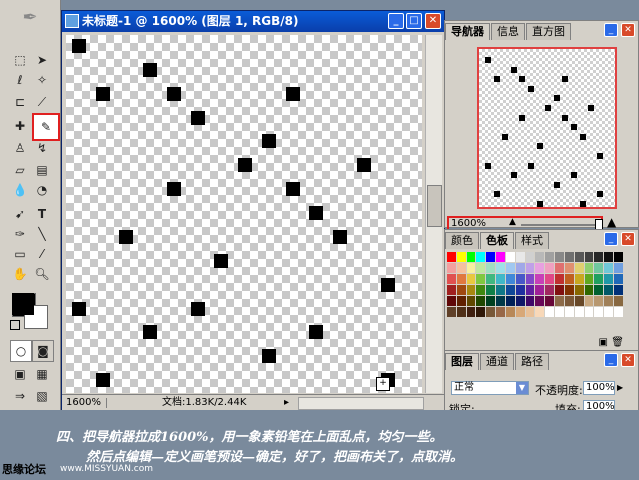 This screenshot has height=480, width=639. What do you see at coordinates (20, 80) in the screenshot?
I see `lasso-icon: ℓ` at bounding box center [20, 80].